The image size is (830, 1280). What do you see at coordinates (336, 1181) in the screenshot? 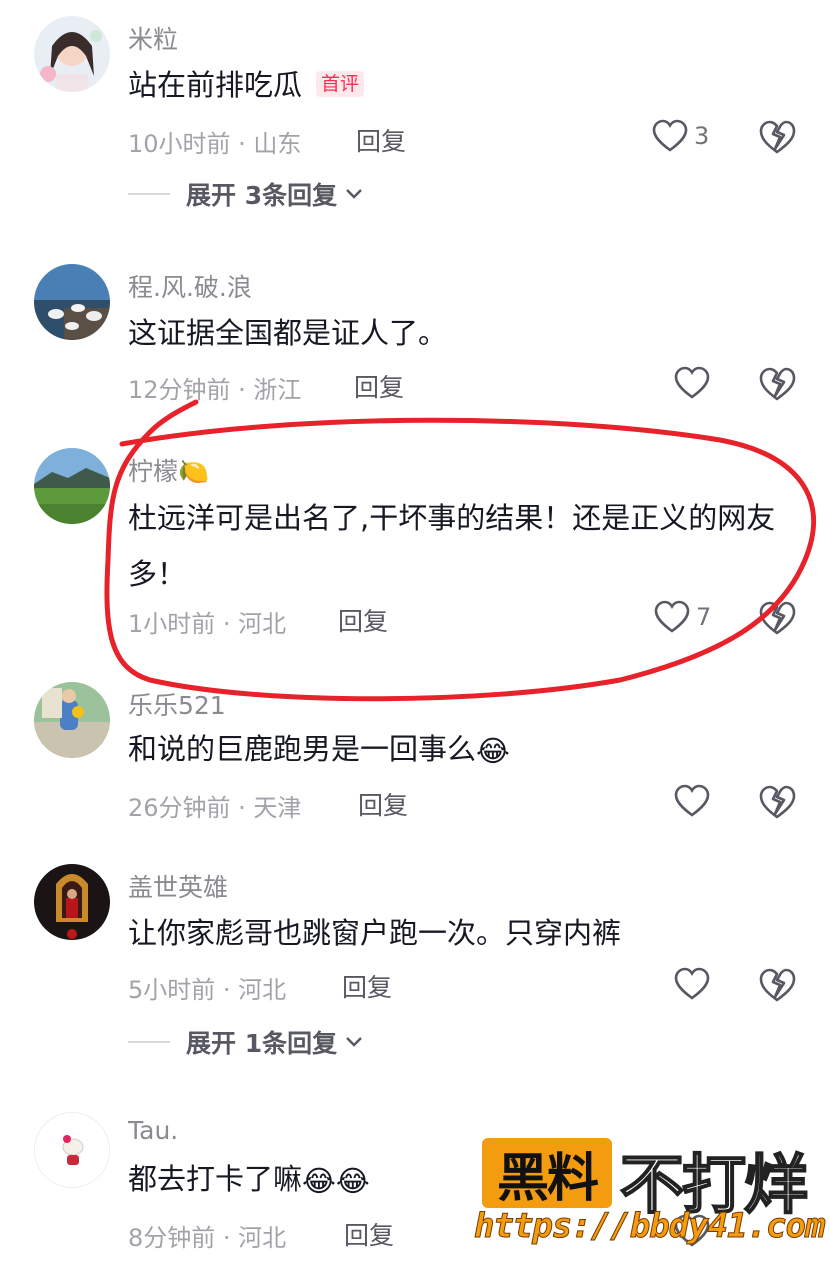
I see `laughing-crying-emoji: 😂😂` at bounding box center [336, 1181].